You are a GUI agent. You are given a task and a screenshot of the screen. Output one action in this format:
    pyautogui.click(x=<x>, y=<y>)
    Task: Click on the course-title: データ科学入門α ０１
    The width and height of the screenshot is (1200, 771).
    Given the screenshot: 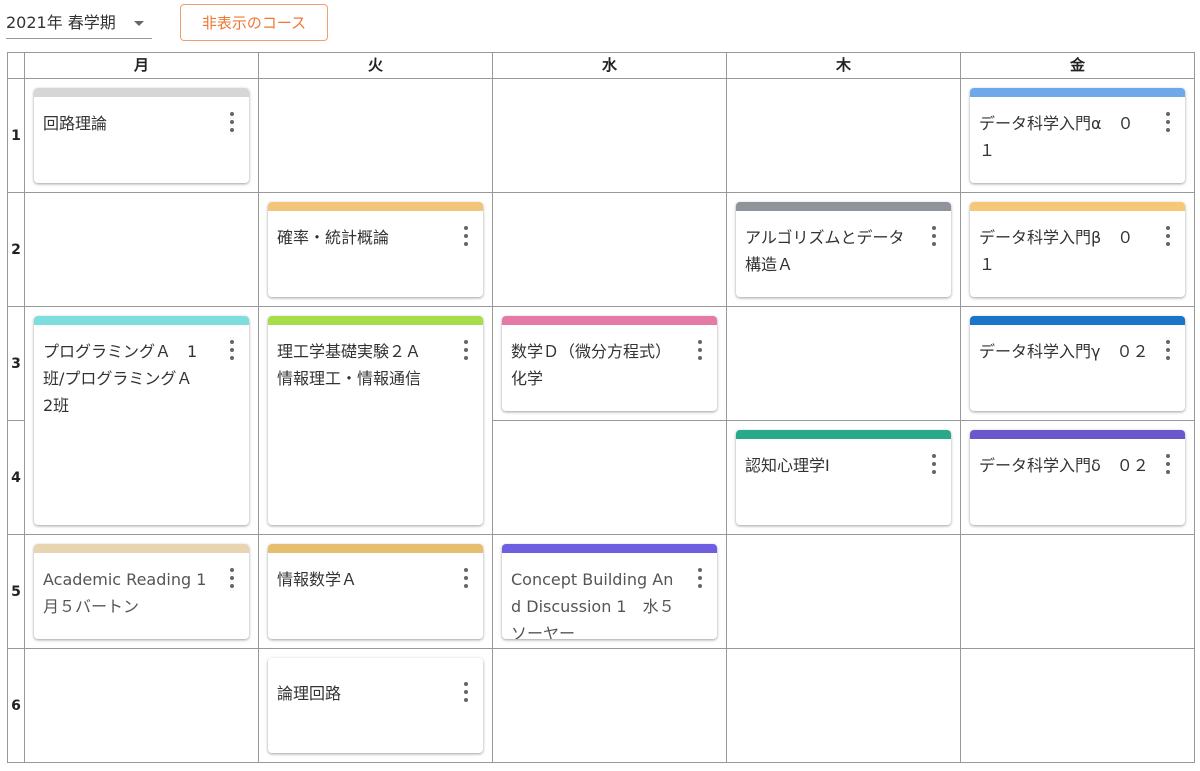 What is the action you would take?
    pyautogui.click(x=1056, y=137)
    